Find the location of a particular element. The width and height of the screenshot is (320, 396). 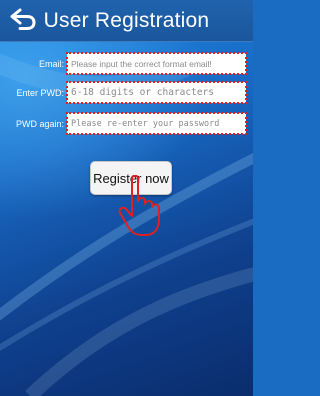

password-again-label: PWD again: is located at coordinates (39, 124).